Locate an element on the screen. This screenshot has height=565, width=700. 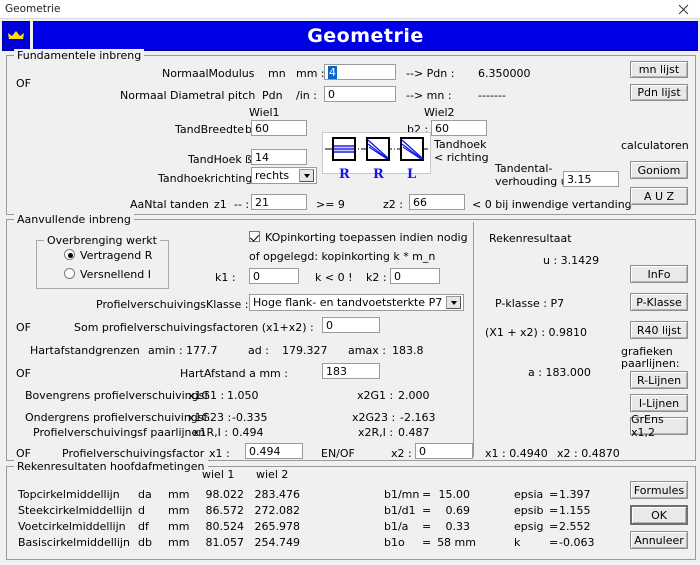
hartafstand-value: 183 is located at coordinates (336, 371).